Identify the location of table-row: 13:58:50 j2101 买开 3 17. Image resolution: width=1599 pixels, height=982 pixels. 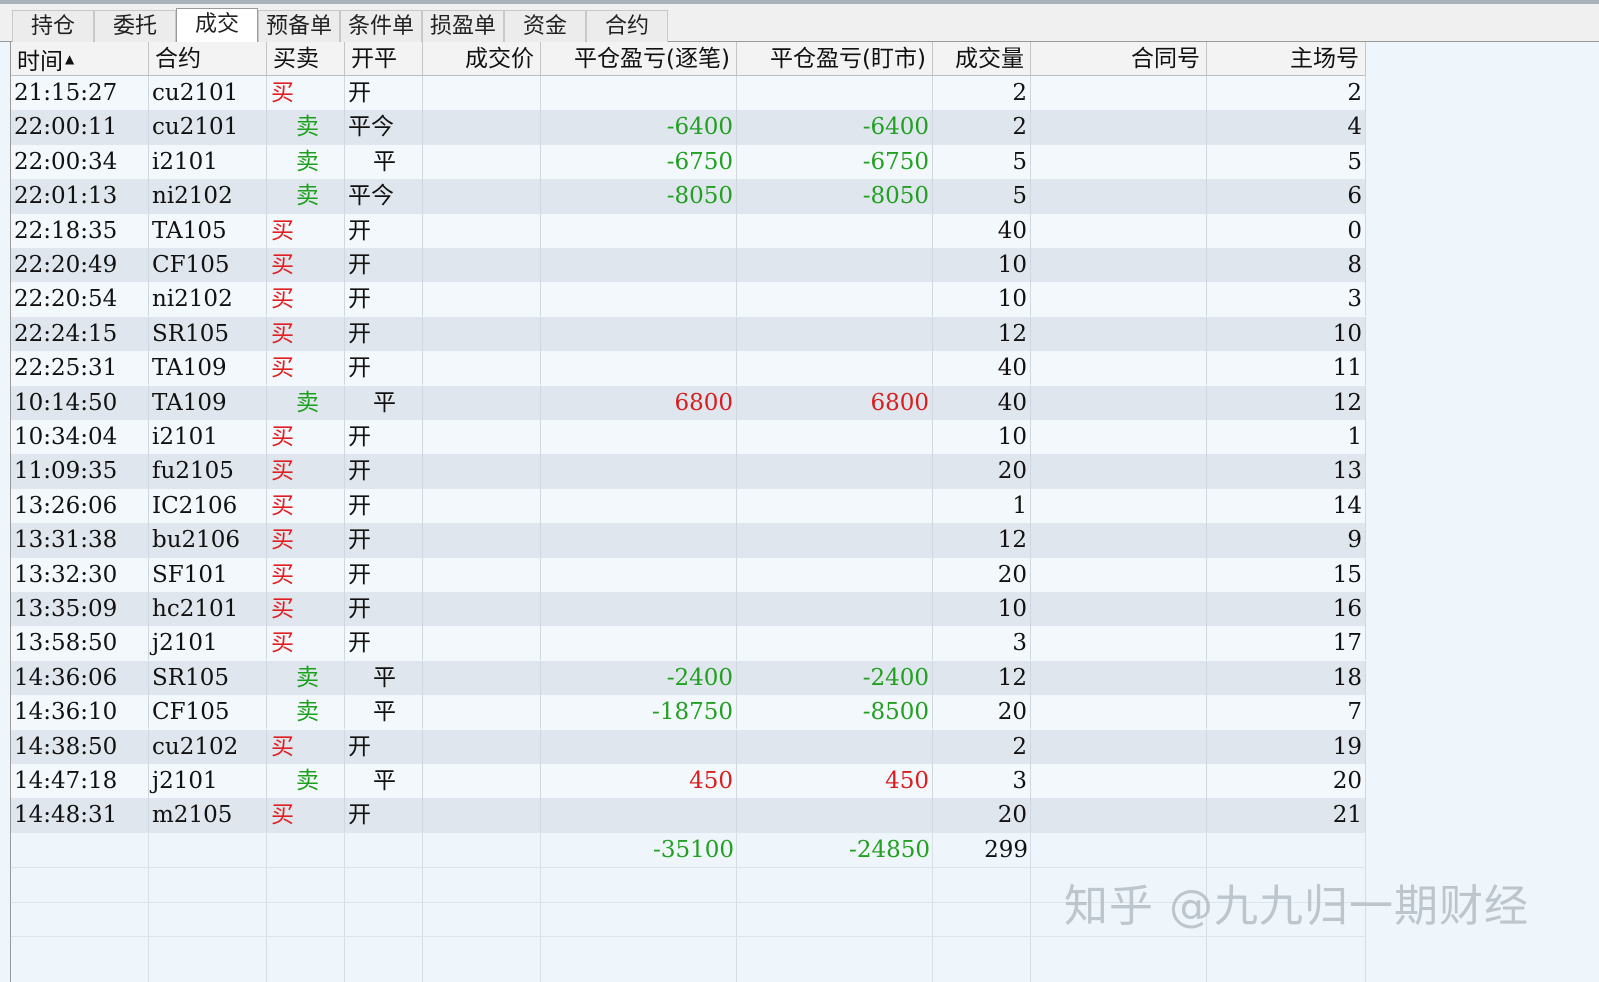
(688, 643).